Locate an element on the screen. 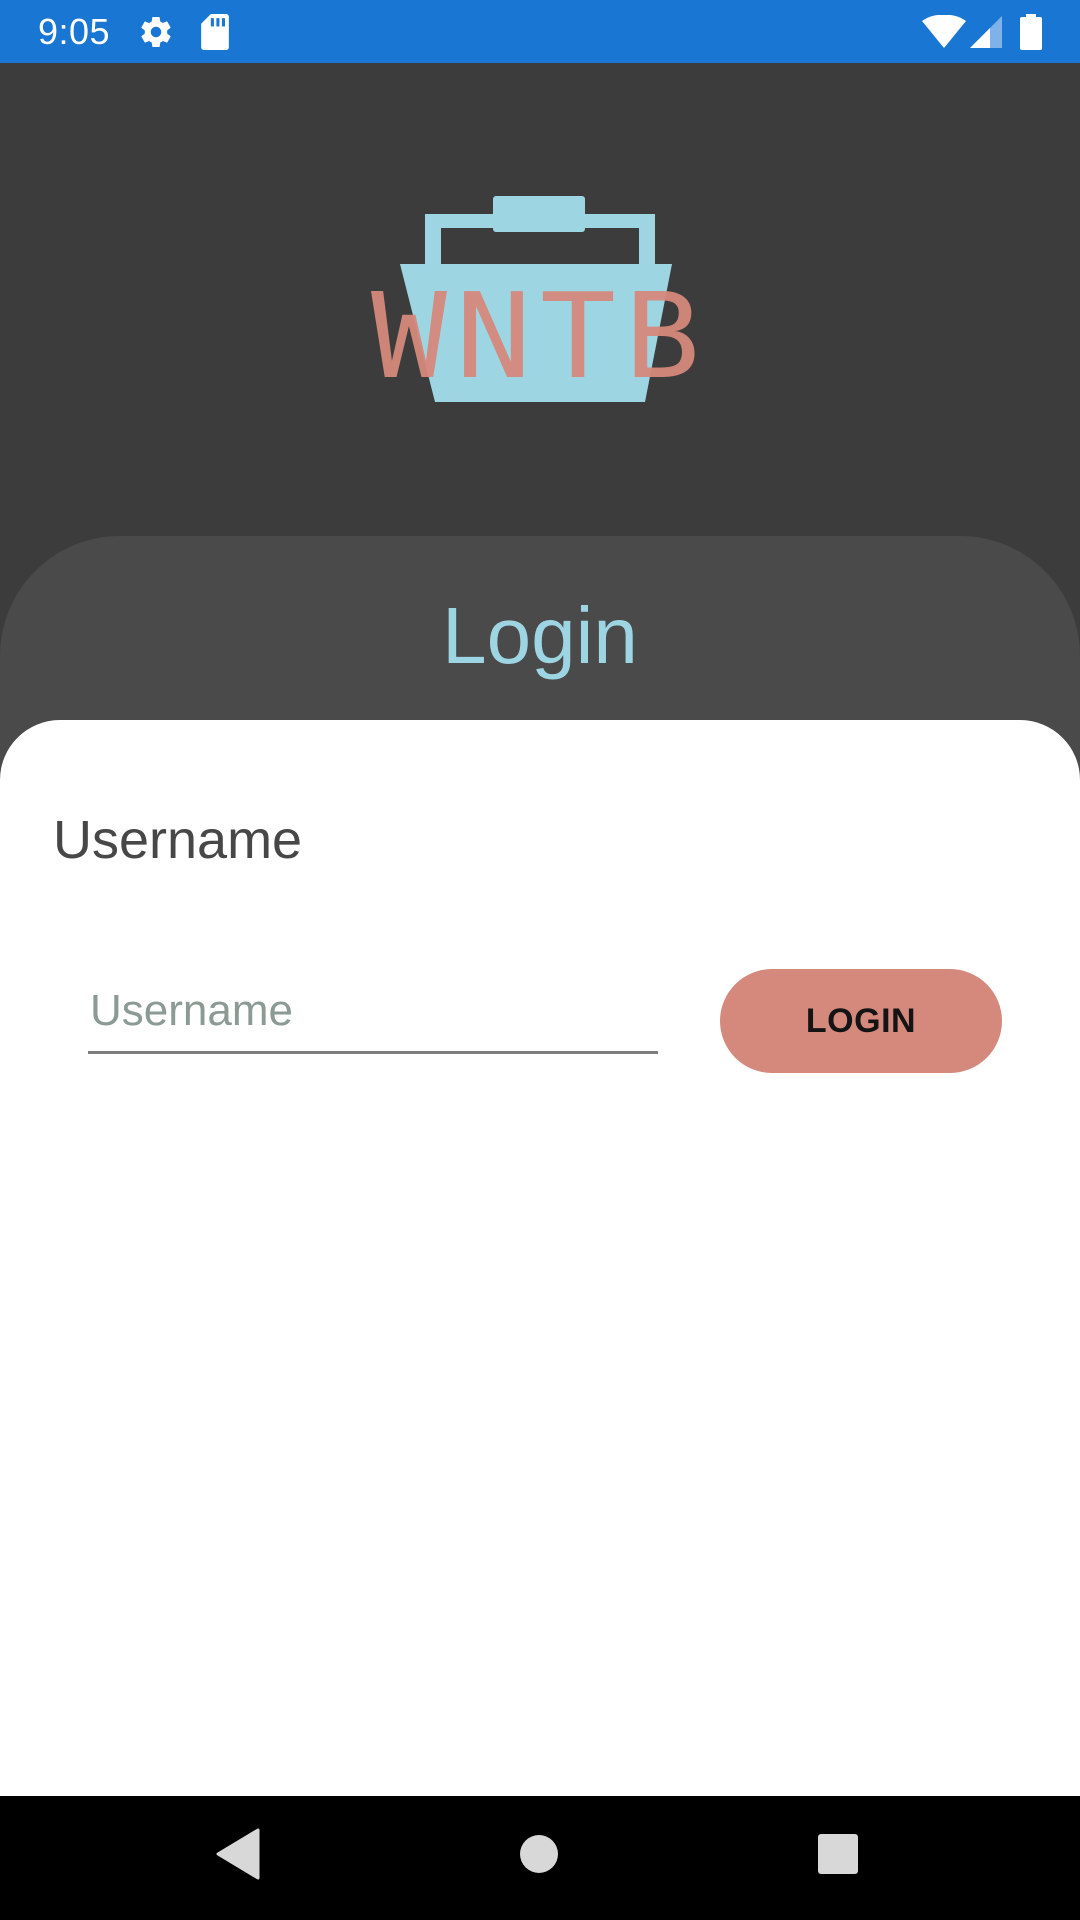  username-label: Username is located at coordinates (178, 840).